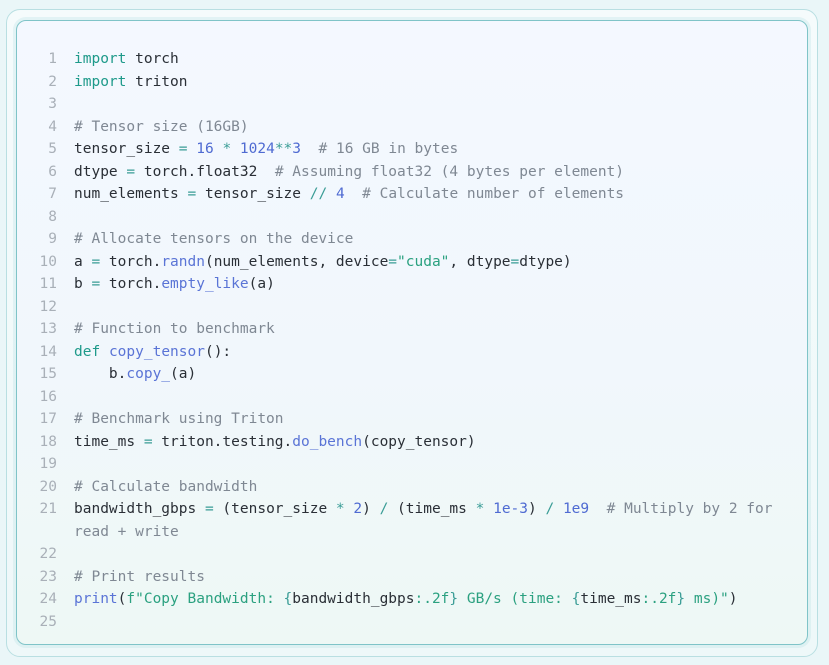 Image resolution: width=829 pixels, height=665 pixels. Describe the element at coordinates (48, 306) in the screenshot. I see `line-number: 12` at that location.